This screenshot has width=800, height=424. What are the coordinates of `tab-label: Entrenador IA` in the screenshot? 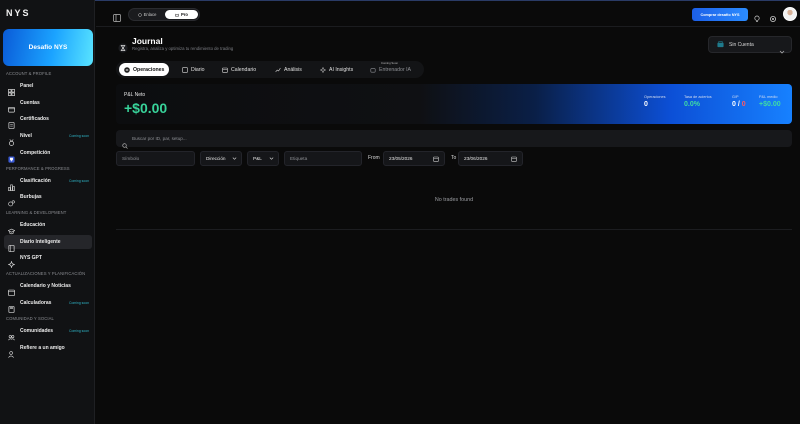 It's located at (395, 69).